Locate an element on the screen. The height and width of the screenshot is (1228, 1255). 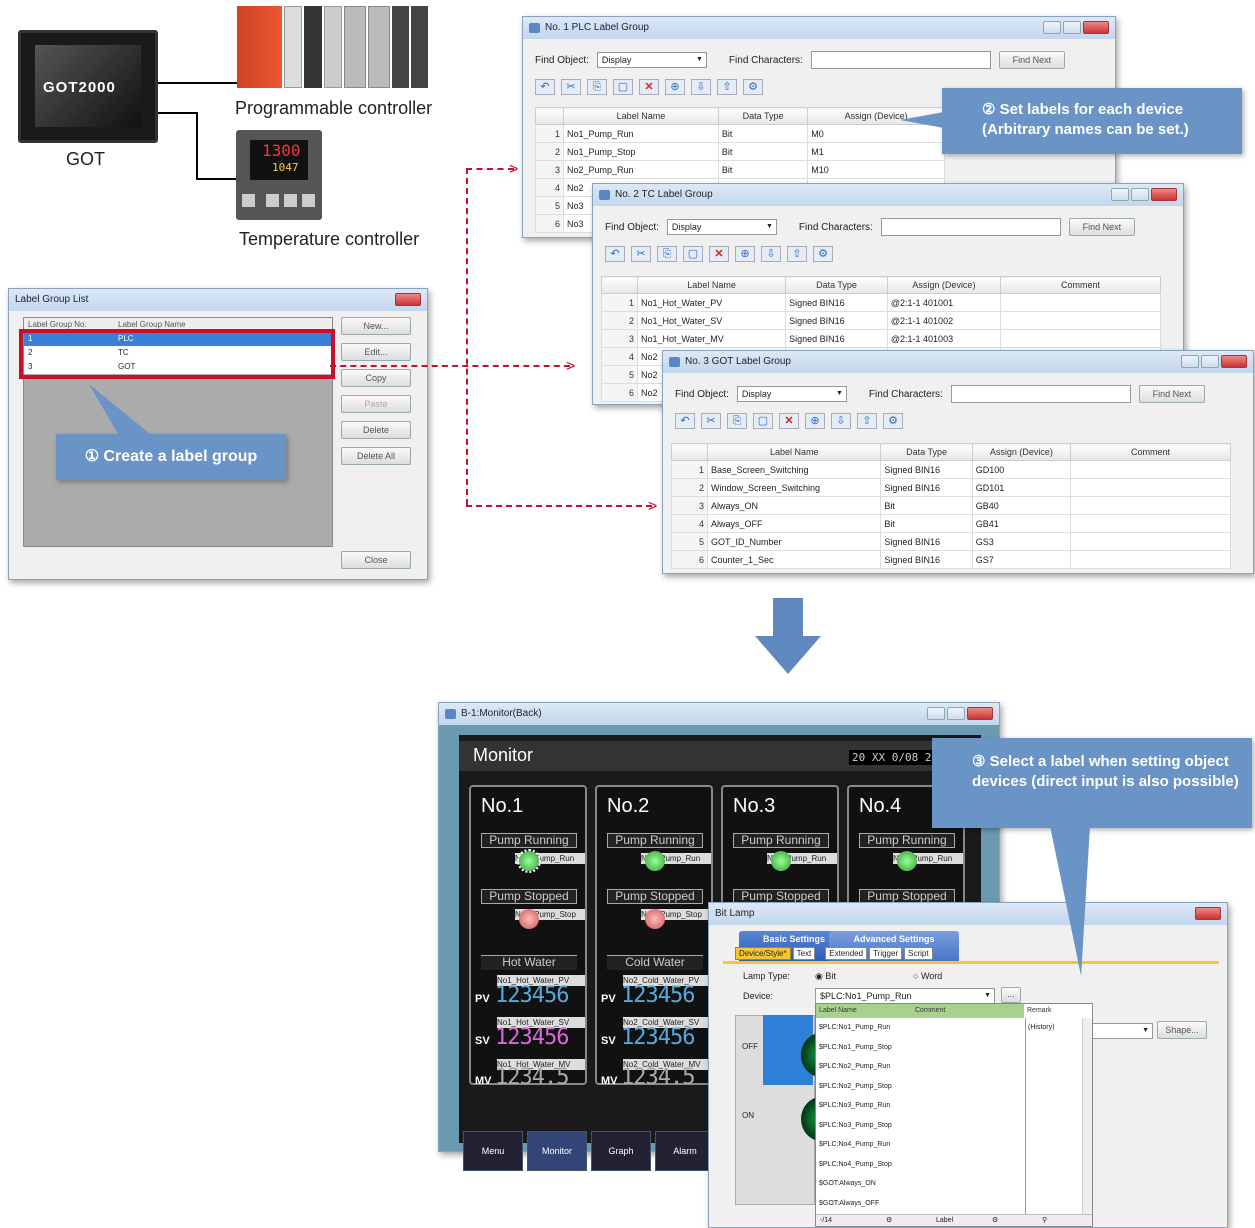
shape-select is located at coordinates (1118, 1031).